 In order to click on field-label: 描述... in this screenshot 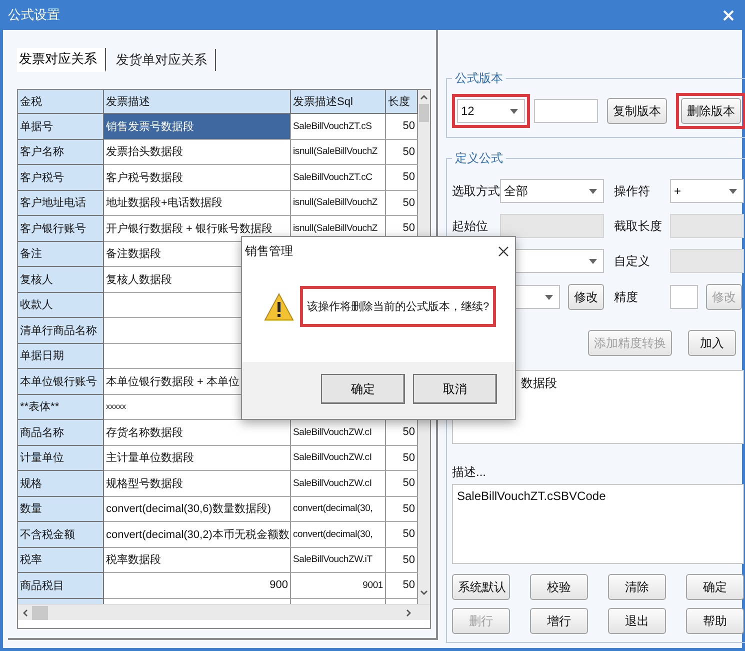, I will do `click(470, 472)`.